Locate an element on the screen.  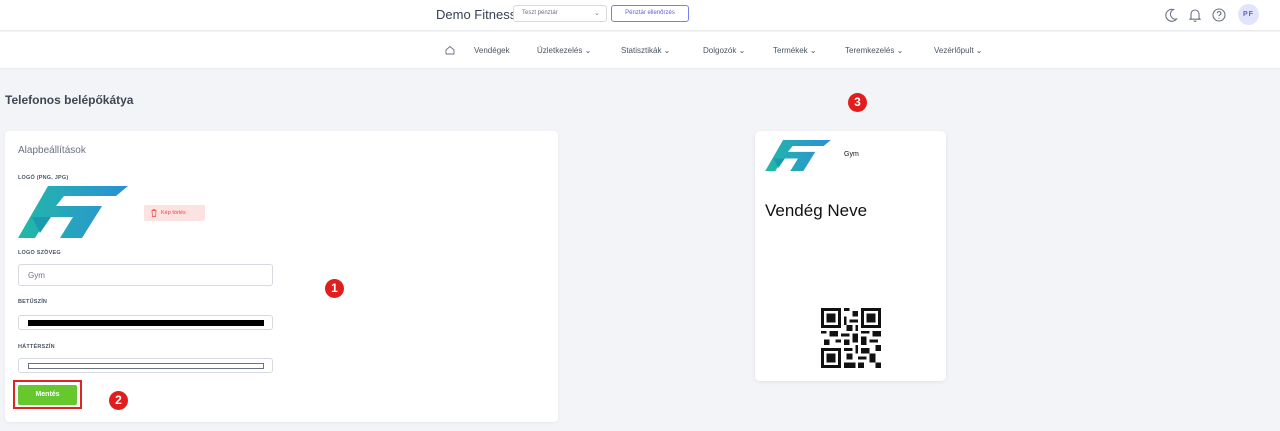
preview-guest-name: Vendég Neve is located at coordinates (816, 210).